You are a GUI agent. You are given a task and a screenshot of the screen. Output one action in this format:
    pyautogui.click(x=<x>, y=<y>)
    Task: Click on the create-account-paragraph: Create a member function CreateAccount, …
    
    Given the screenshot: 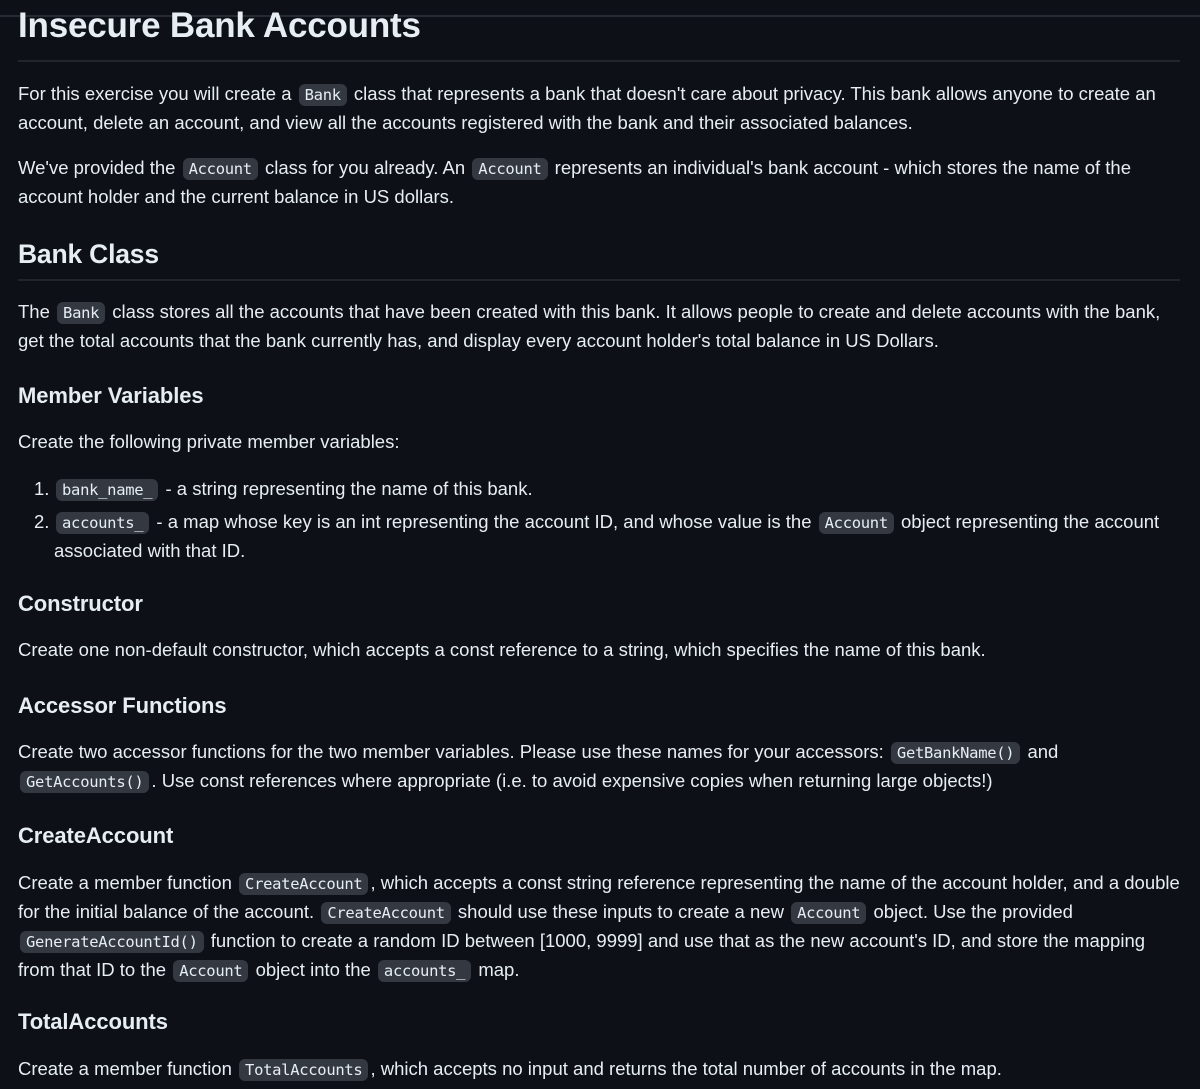 What is the action you would take?
    pyautogui.click(x=599, y=927)
    